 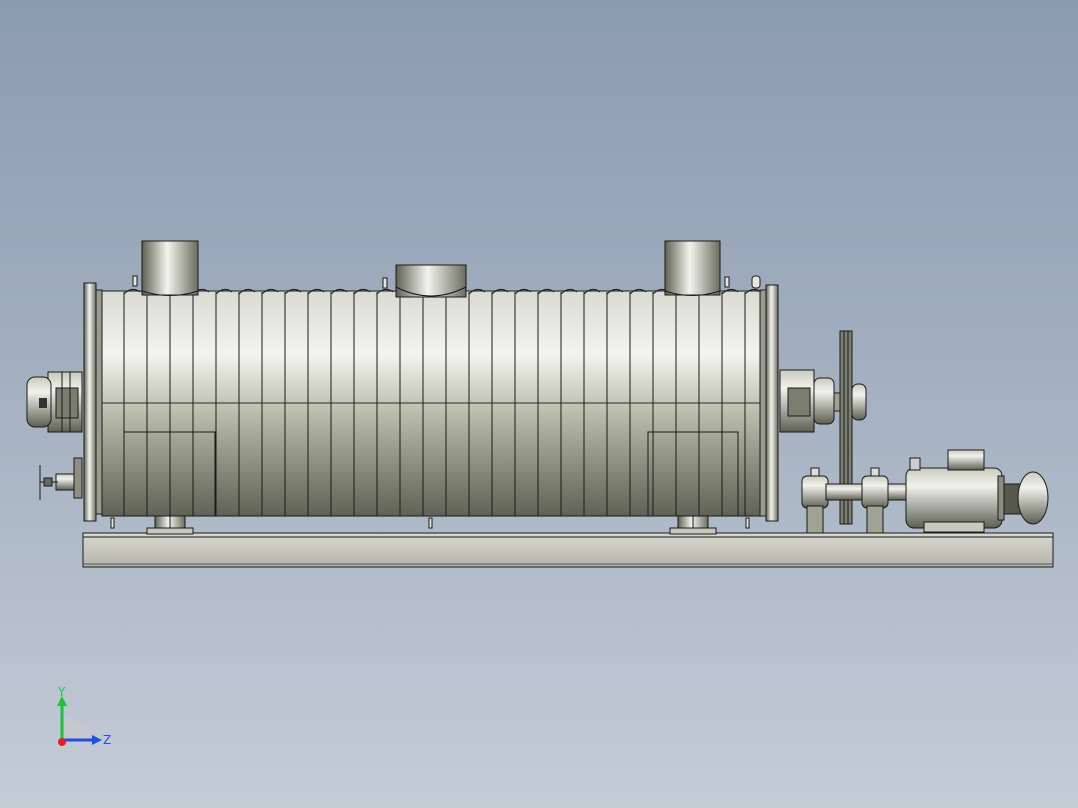 What do you see at coordinates (61, 478) in the screenshot?
I see `valve-assembly-left` at bounding box center [61, 478].